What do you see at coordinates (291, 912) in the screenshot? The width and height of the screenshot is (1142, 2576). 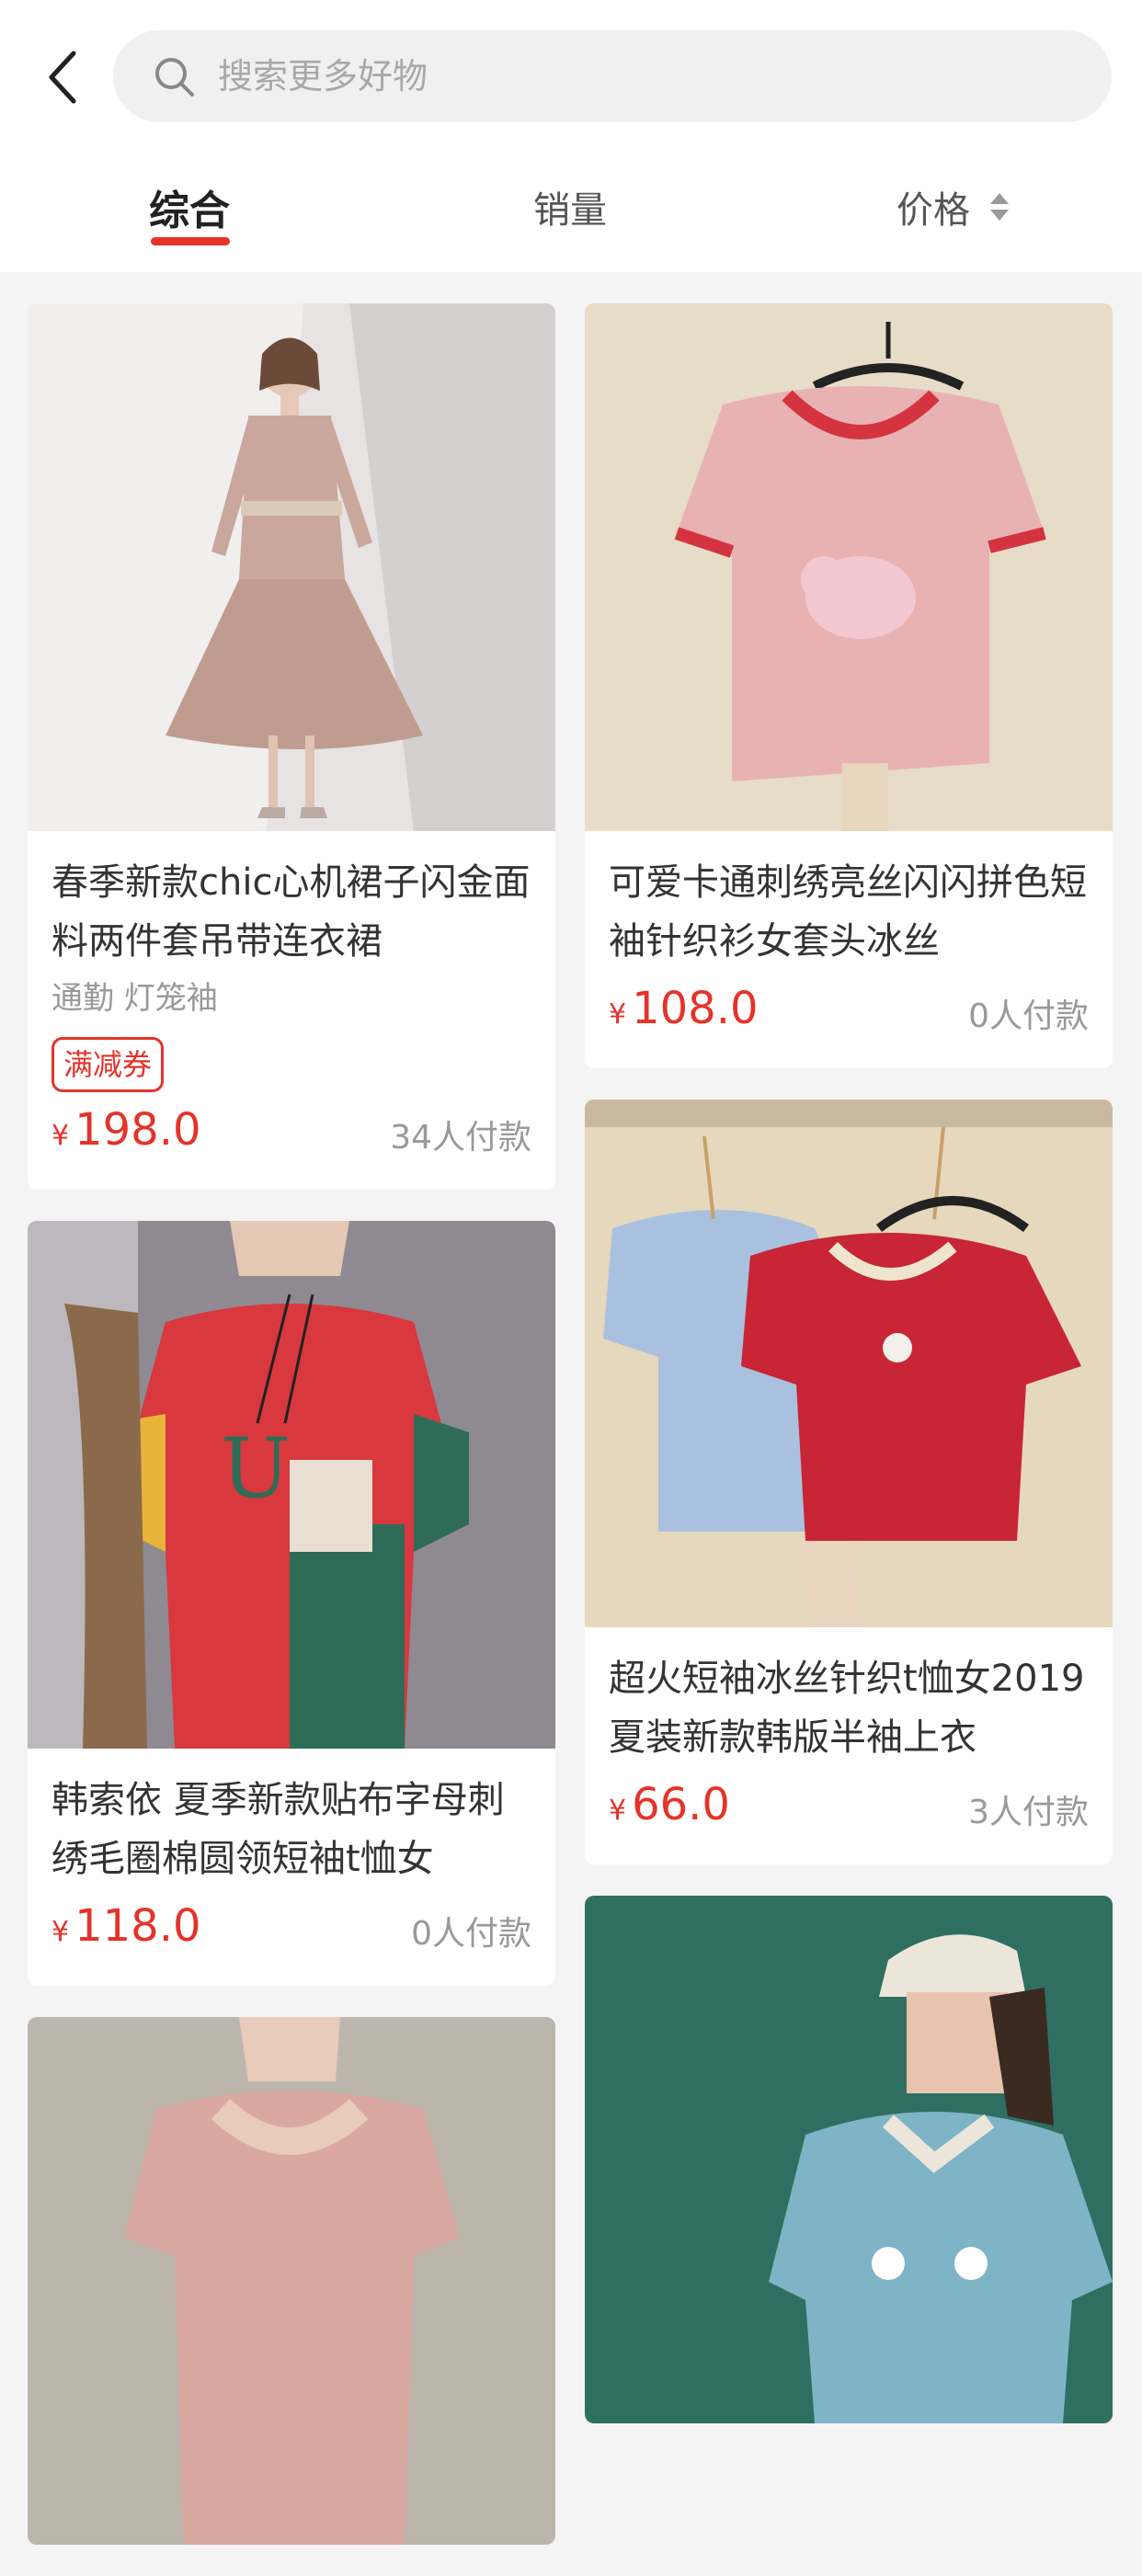 I see `product-title: 春季新款chic心机裙子闪金面料两件套吊带连衣裙` at bounding box center [291, 912].